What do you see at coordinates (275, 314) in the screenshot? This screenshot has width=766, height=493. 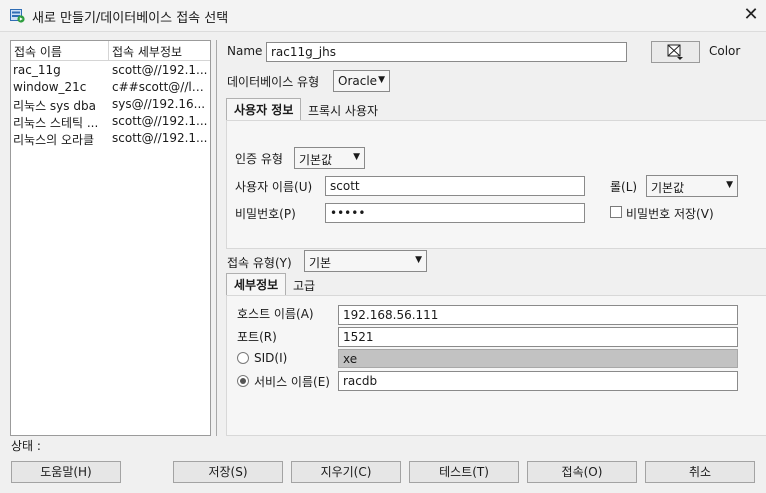 I see `host-label: 호스트 이름(A)` at bounding box center [275, 314].